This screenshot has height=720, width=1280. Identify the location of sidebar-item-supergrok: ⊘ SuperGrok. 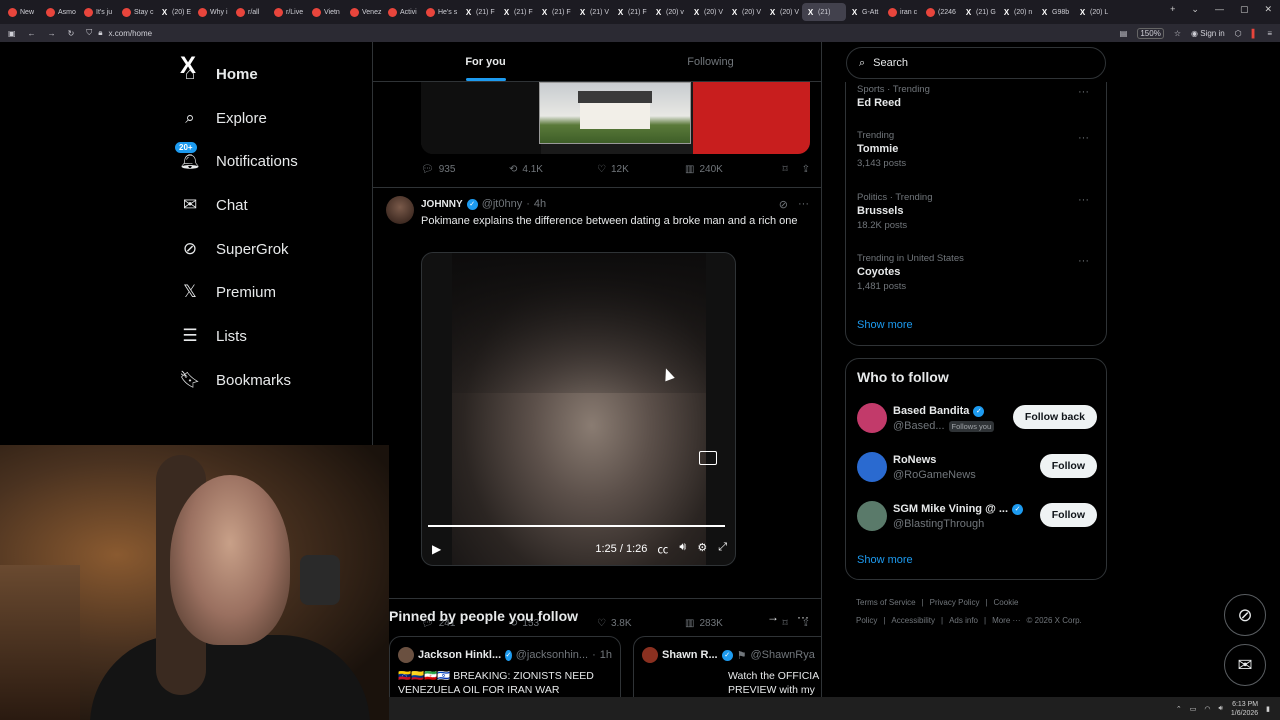
(234, 249).